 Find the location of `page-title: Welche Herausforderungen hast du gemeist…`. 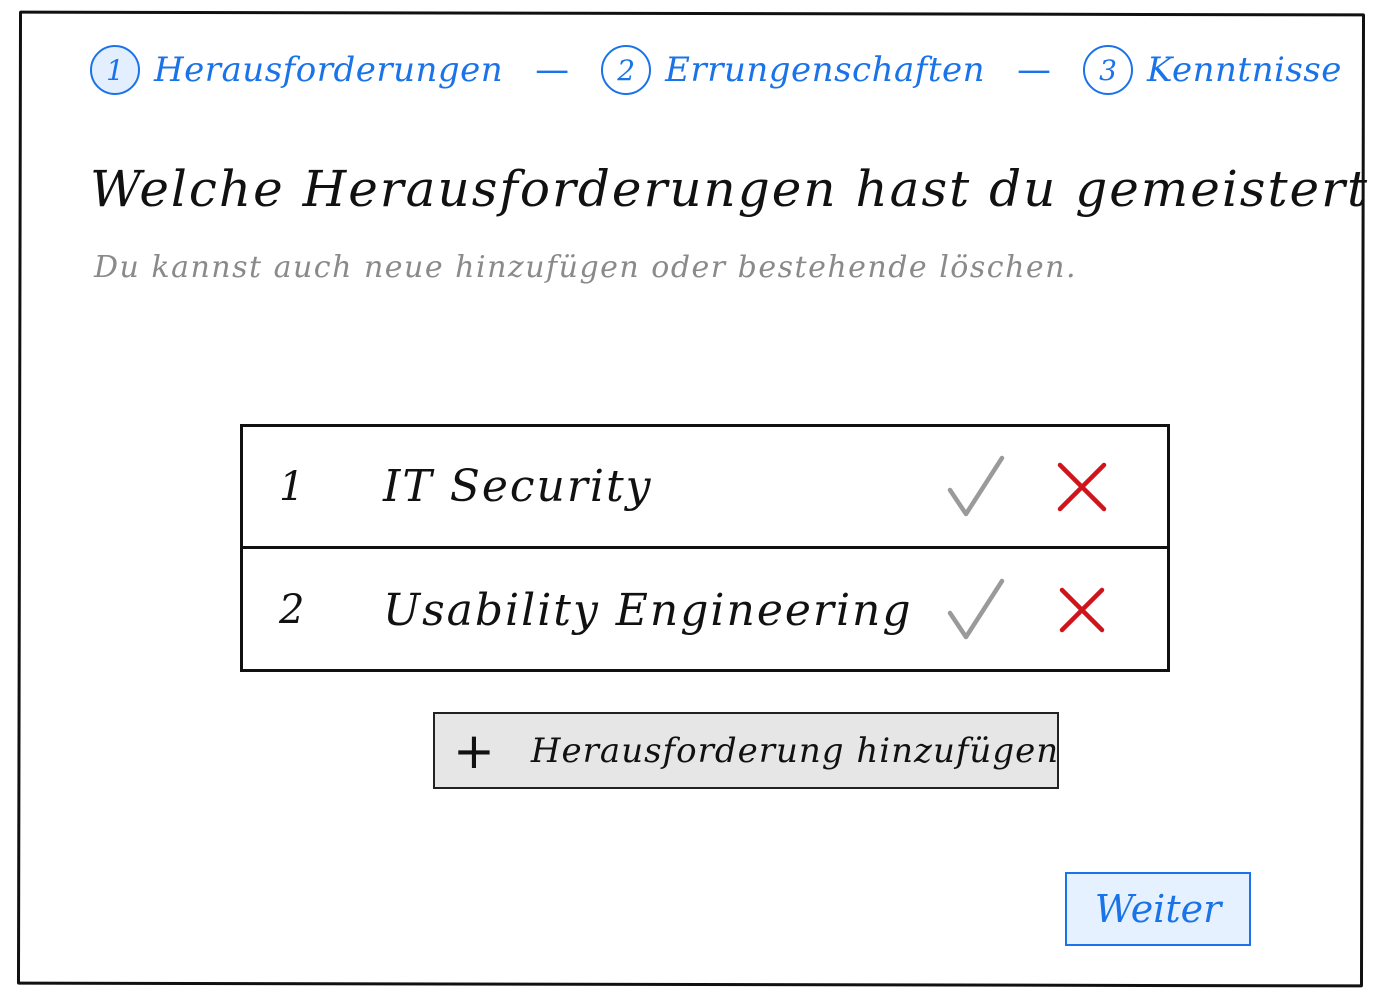

page-title: Welche Herausforderungen hast du gemeist… is located at coordinates (732, 189).